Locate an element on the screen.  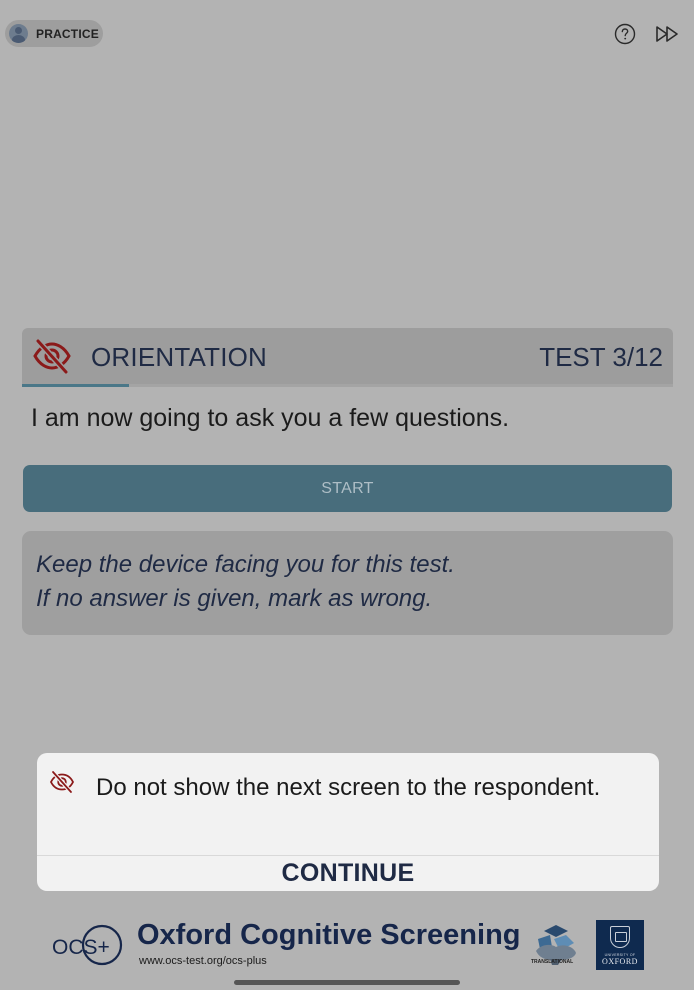
note-line: If no answer is given, mark as wrong. is located at coordinates (234, 598).